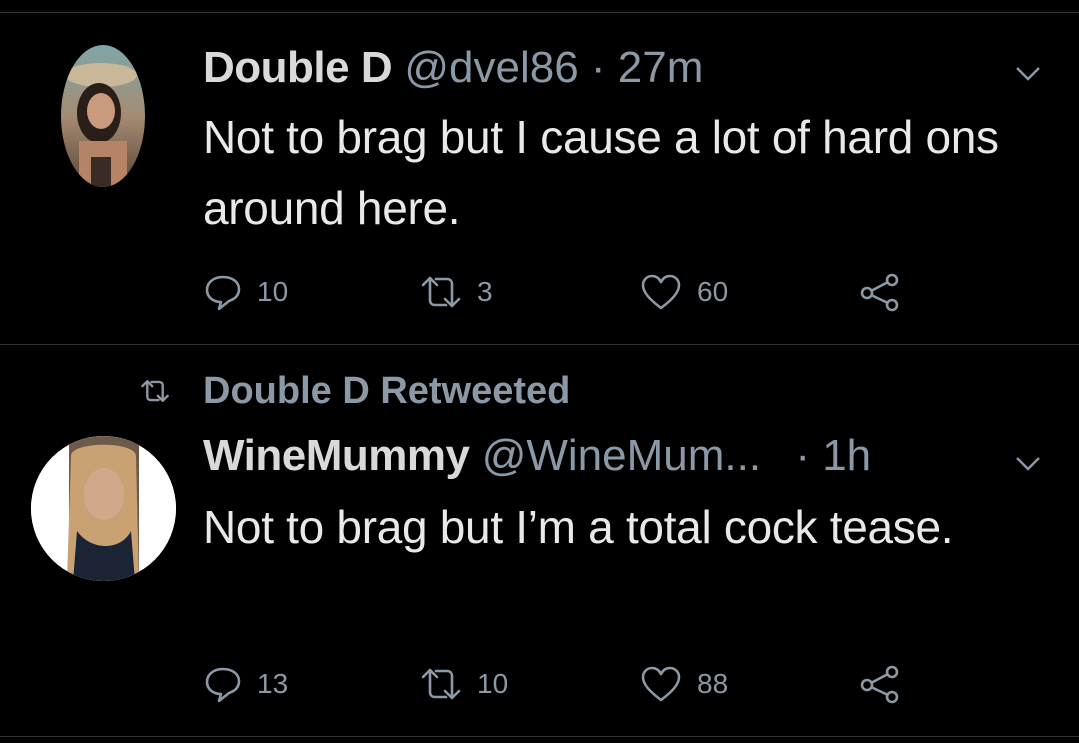 The height and width of the screenshot is (743, 1079). What do you see at coordinates (463, 684) in the screenshot?
I see `retweet-button: 10` at bounding box center [463, 684].